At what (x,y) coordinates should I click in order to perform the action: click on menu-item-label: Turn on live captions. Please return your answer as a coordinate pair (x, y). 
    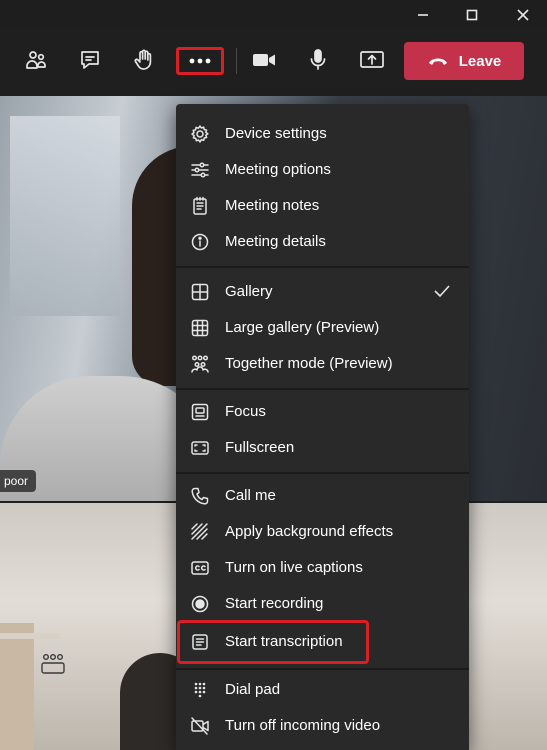
    Looking at the image, I should click on (294, 567).